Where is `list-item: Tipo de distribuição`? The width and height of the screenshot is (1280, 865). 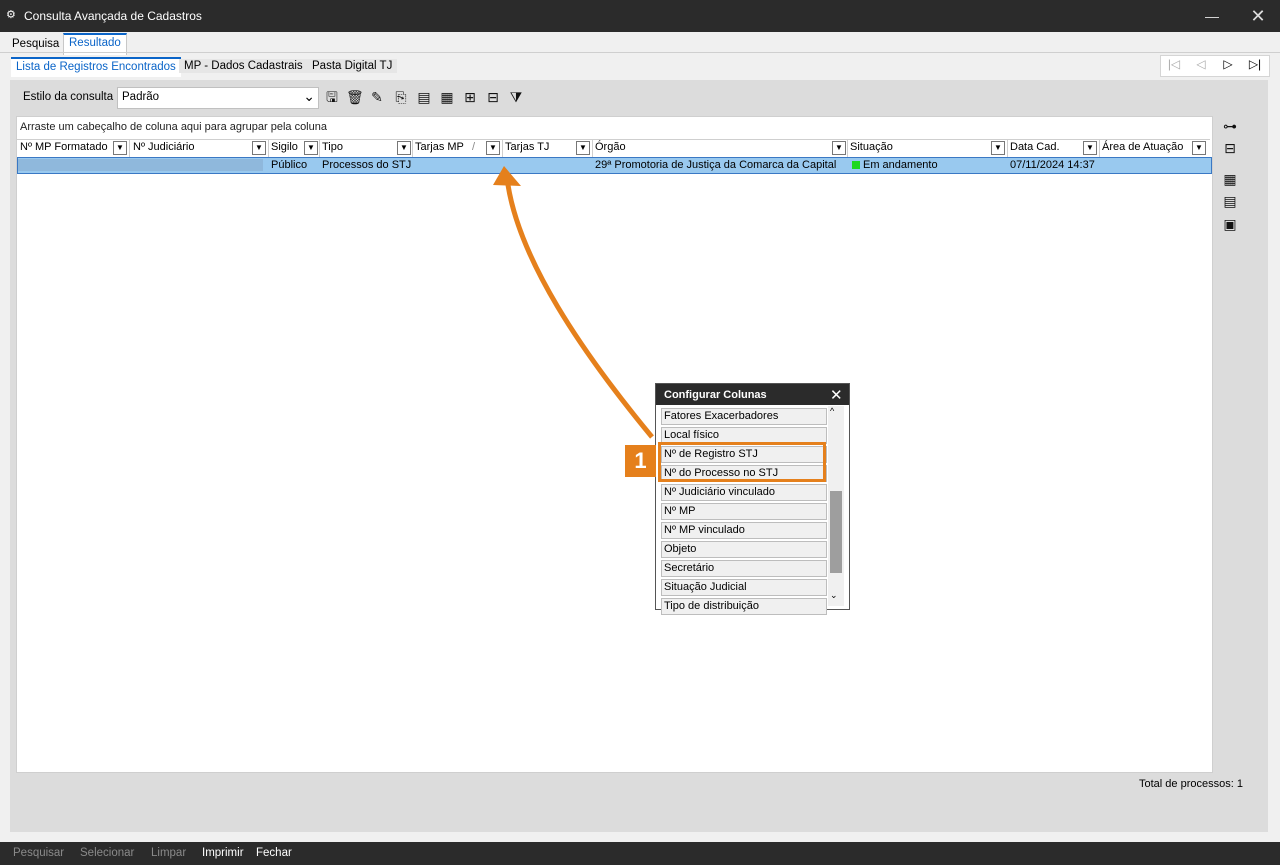
list-item: Tipo de distribuição is located at coordinates (744, 606).